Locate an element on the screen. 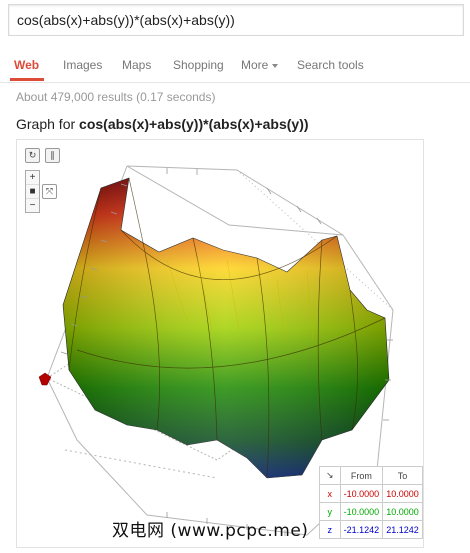  chevron-down-icon is located at coordinates (275, 65).